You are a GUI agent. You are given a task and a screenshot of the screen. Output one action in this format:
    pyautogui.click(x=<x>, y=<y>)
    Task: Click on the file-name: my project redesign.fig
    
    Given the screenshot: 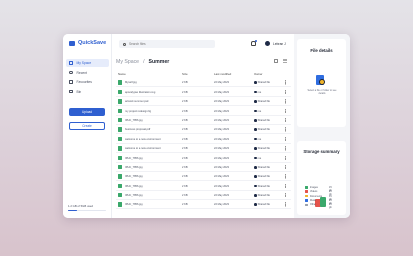 What is the action you would take?
    pyautogui.click(x=138, y=111)
    